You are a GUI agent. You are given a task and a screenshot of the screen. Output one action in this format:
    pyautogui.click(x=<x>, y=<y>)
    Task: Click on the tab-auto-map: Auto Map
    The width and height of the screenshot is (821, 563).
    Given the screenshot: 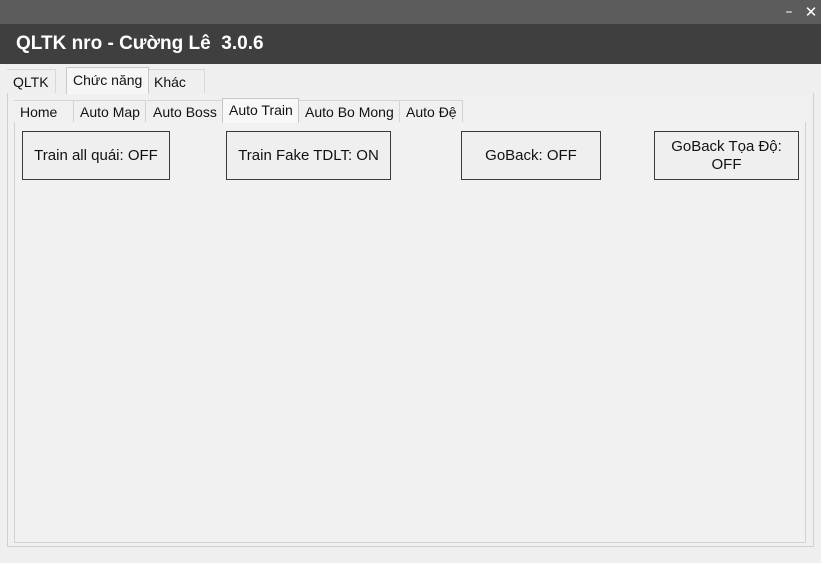 What is the action you would take?
    pyautogui.click(x=110, y=111)
    